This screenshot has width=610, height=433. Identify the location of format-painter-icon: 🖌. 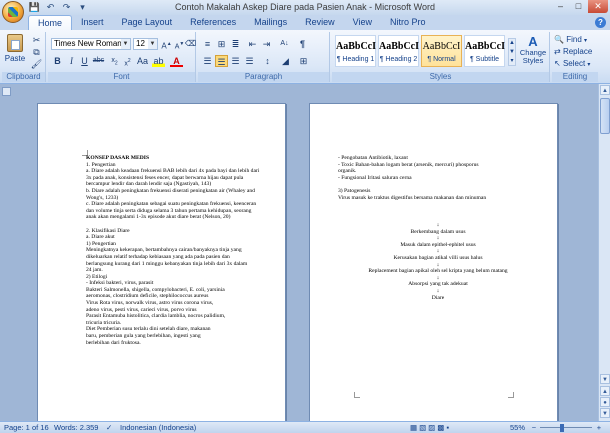
(36, 64).